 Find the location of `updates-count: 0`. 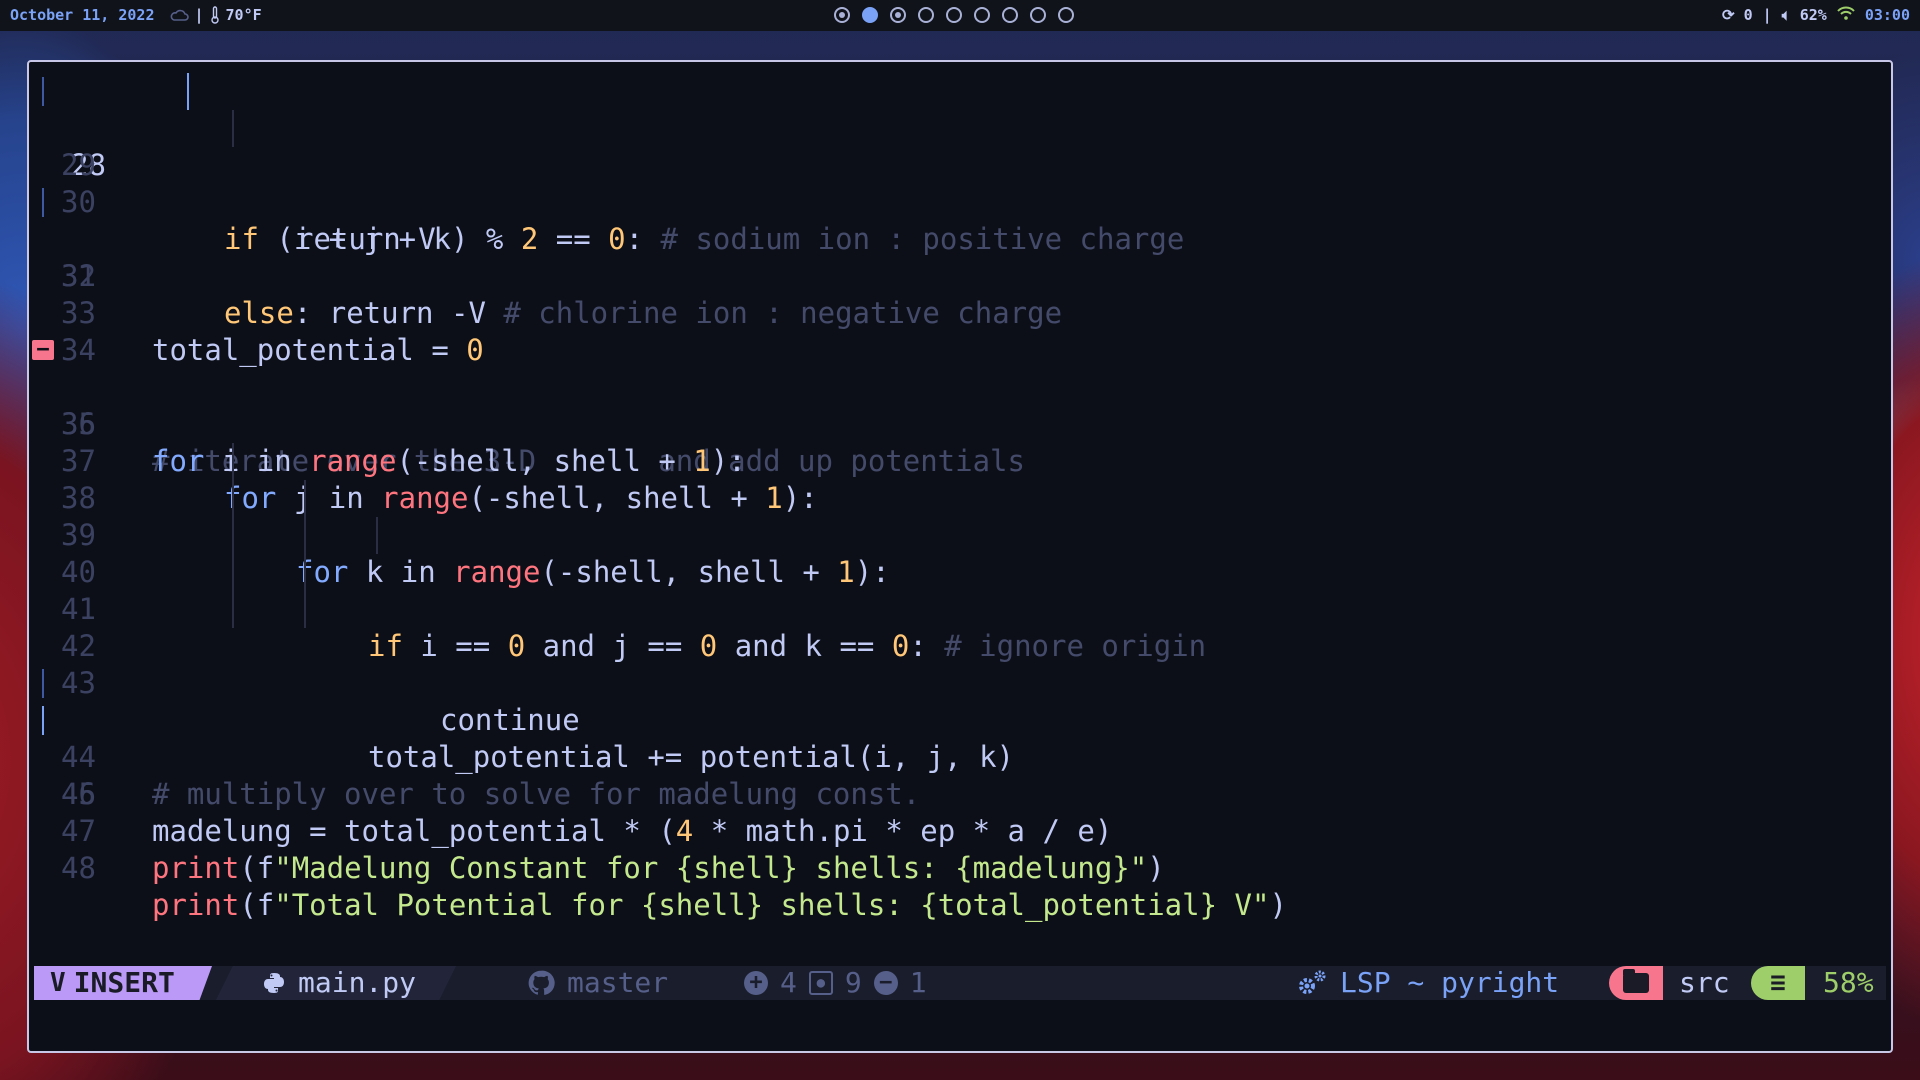

updates-count: 0 is located at coordinates (1748, 15).